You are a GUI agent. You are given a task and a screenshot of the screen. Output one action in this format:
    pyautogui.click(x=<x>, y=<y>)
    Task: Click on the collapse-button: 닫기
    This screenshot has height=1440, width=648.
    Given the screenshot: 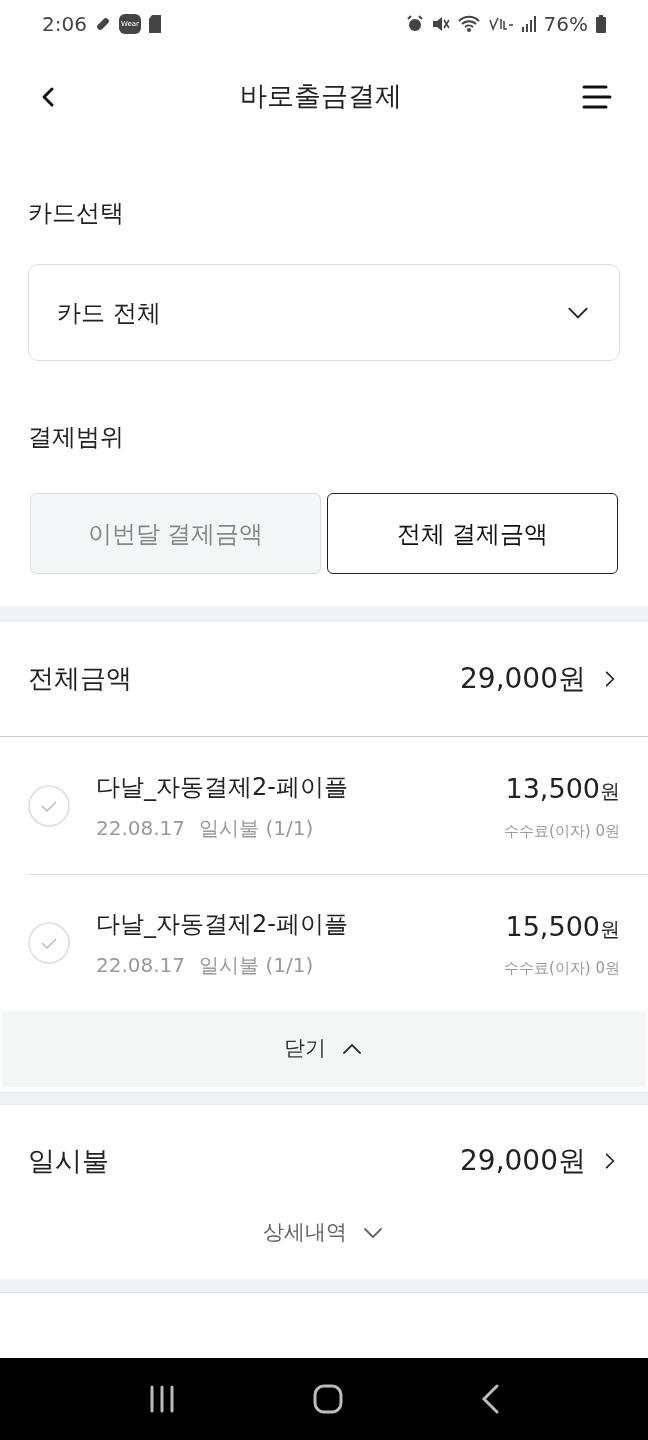 What is the action you would take?
    pyautogui.click(x=324, y=1049)
    